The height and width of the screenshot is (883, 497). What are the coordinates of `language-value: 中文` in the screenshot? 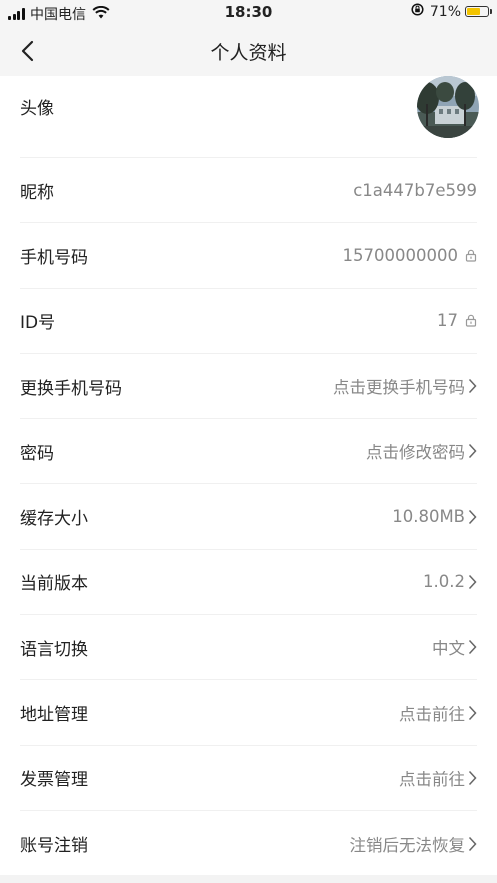 It's located at (448, 649).